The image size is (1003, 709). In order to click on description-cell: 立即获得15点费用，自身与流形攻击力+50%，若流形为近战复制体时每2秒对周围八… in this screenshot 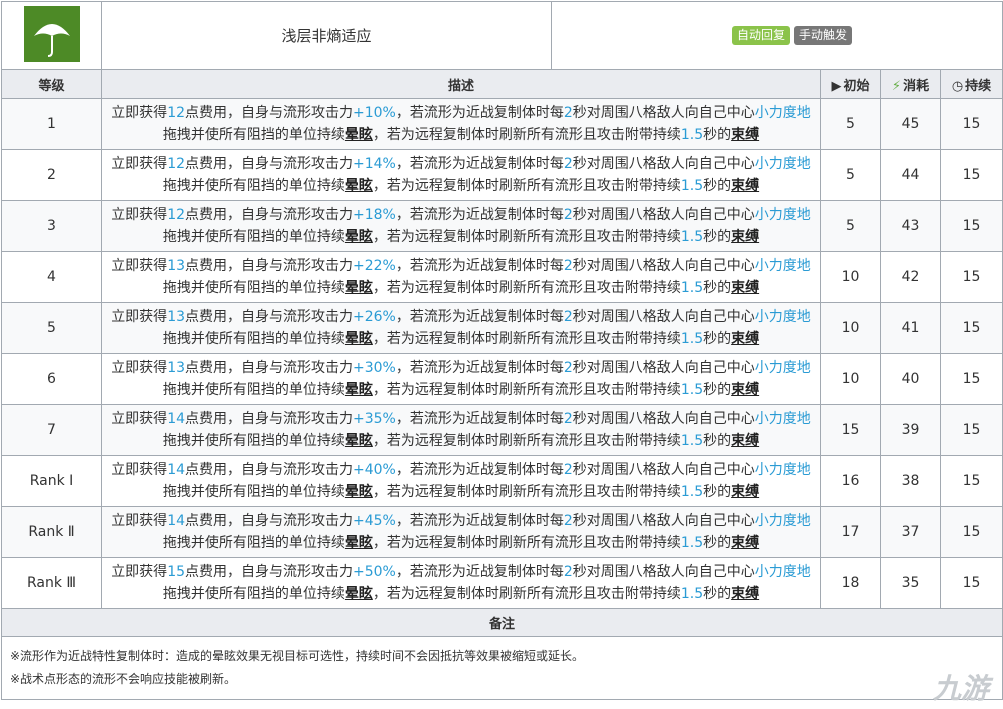, I will do `click(461, 583)`.